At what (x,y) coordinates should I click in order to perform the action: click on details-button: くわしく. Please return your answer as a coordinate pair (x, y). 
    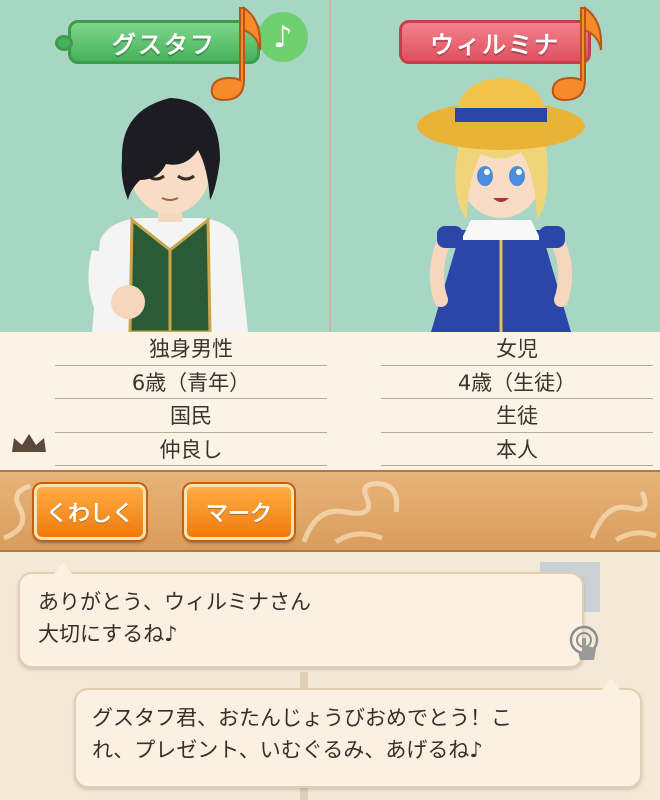
    Looking at the image, I should click on (90, 512).